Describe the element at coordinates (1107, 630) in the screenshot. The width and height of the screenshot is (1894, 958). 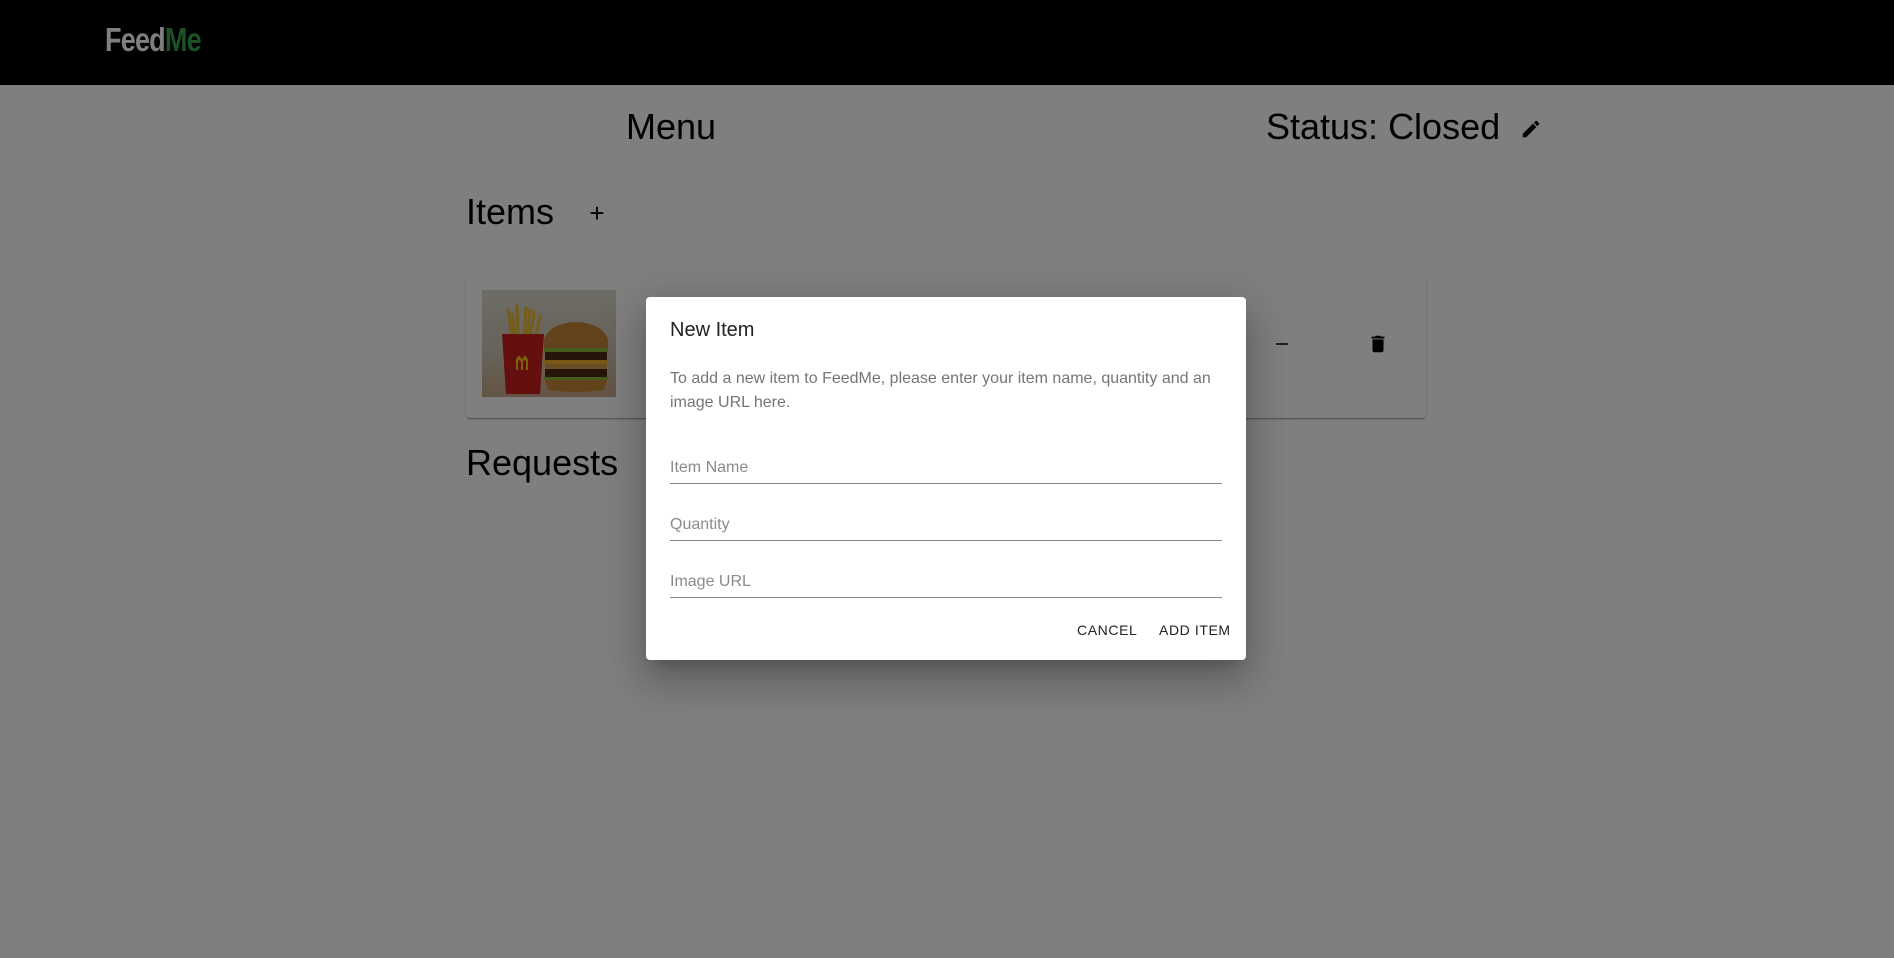
I see `cancel-button: CANCEL` at that location.